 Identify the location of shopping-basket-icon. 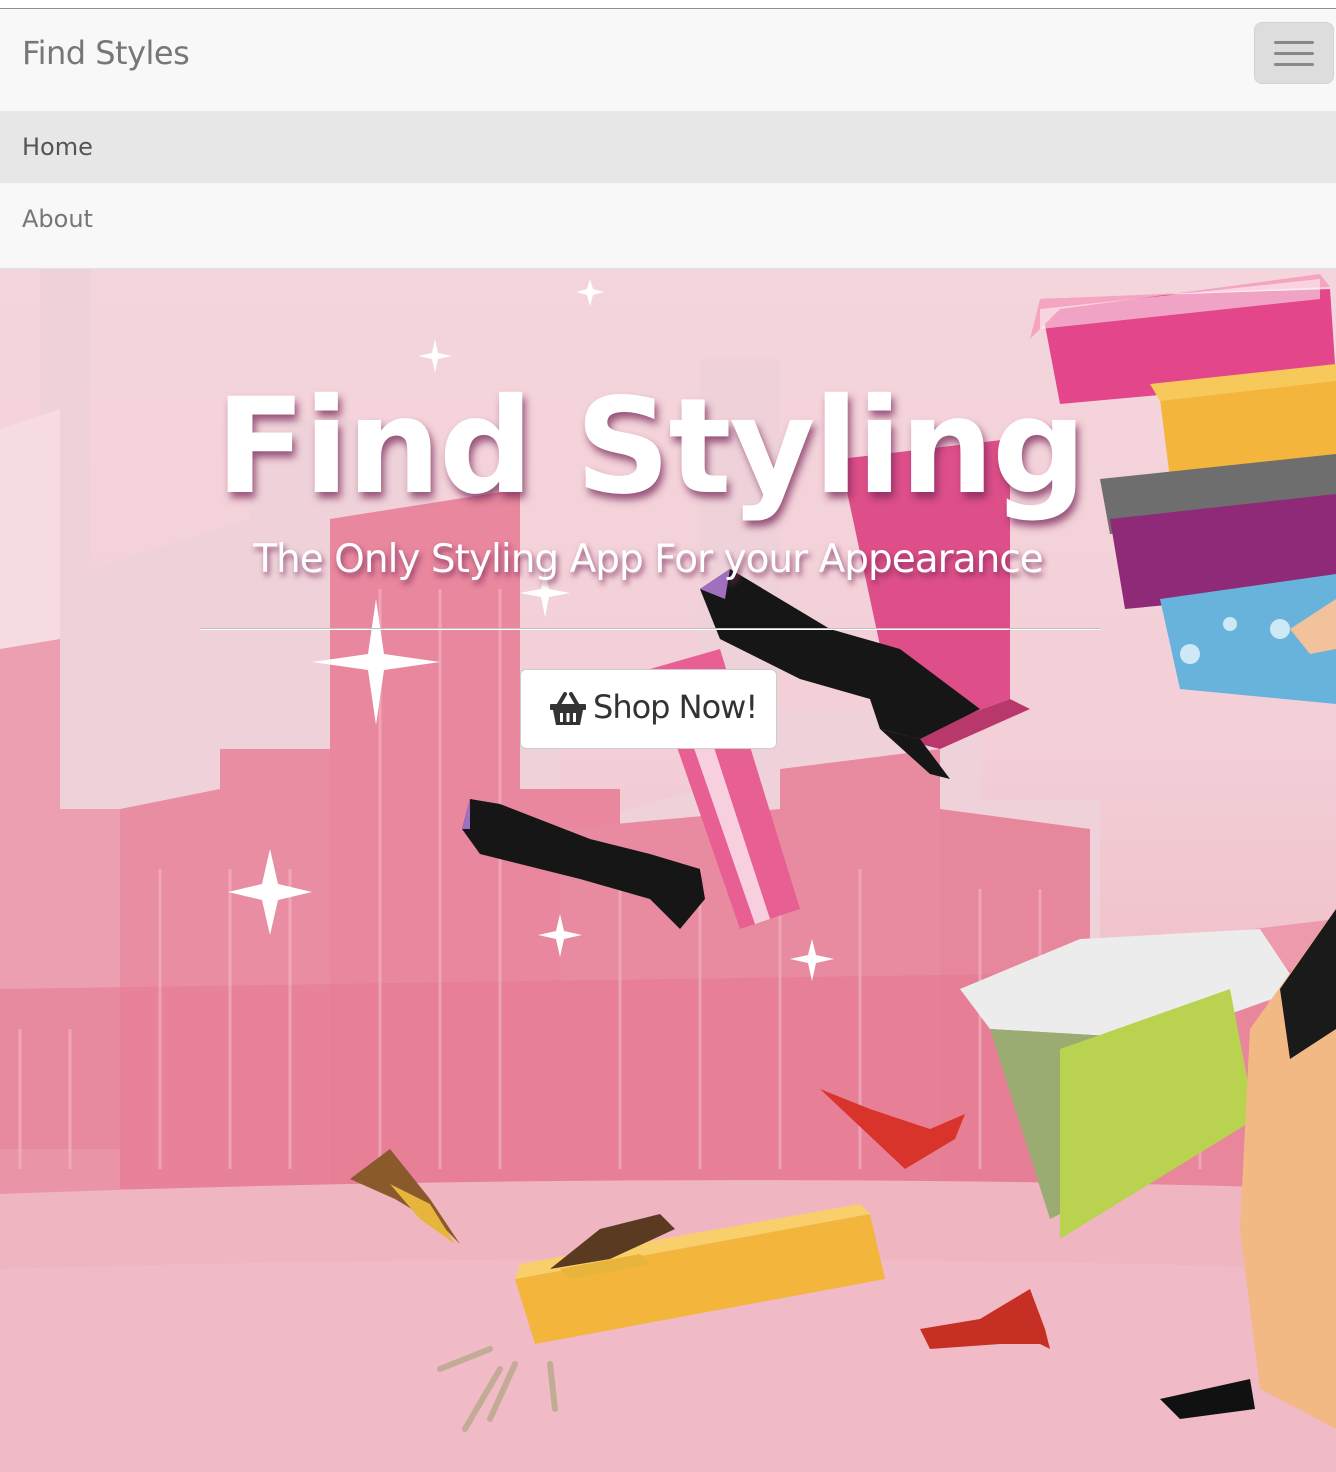
(568, 709).